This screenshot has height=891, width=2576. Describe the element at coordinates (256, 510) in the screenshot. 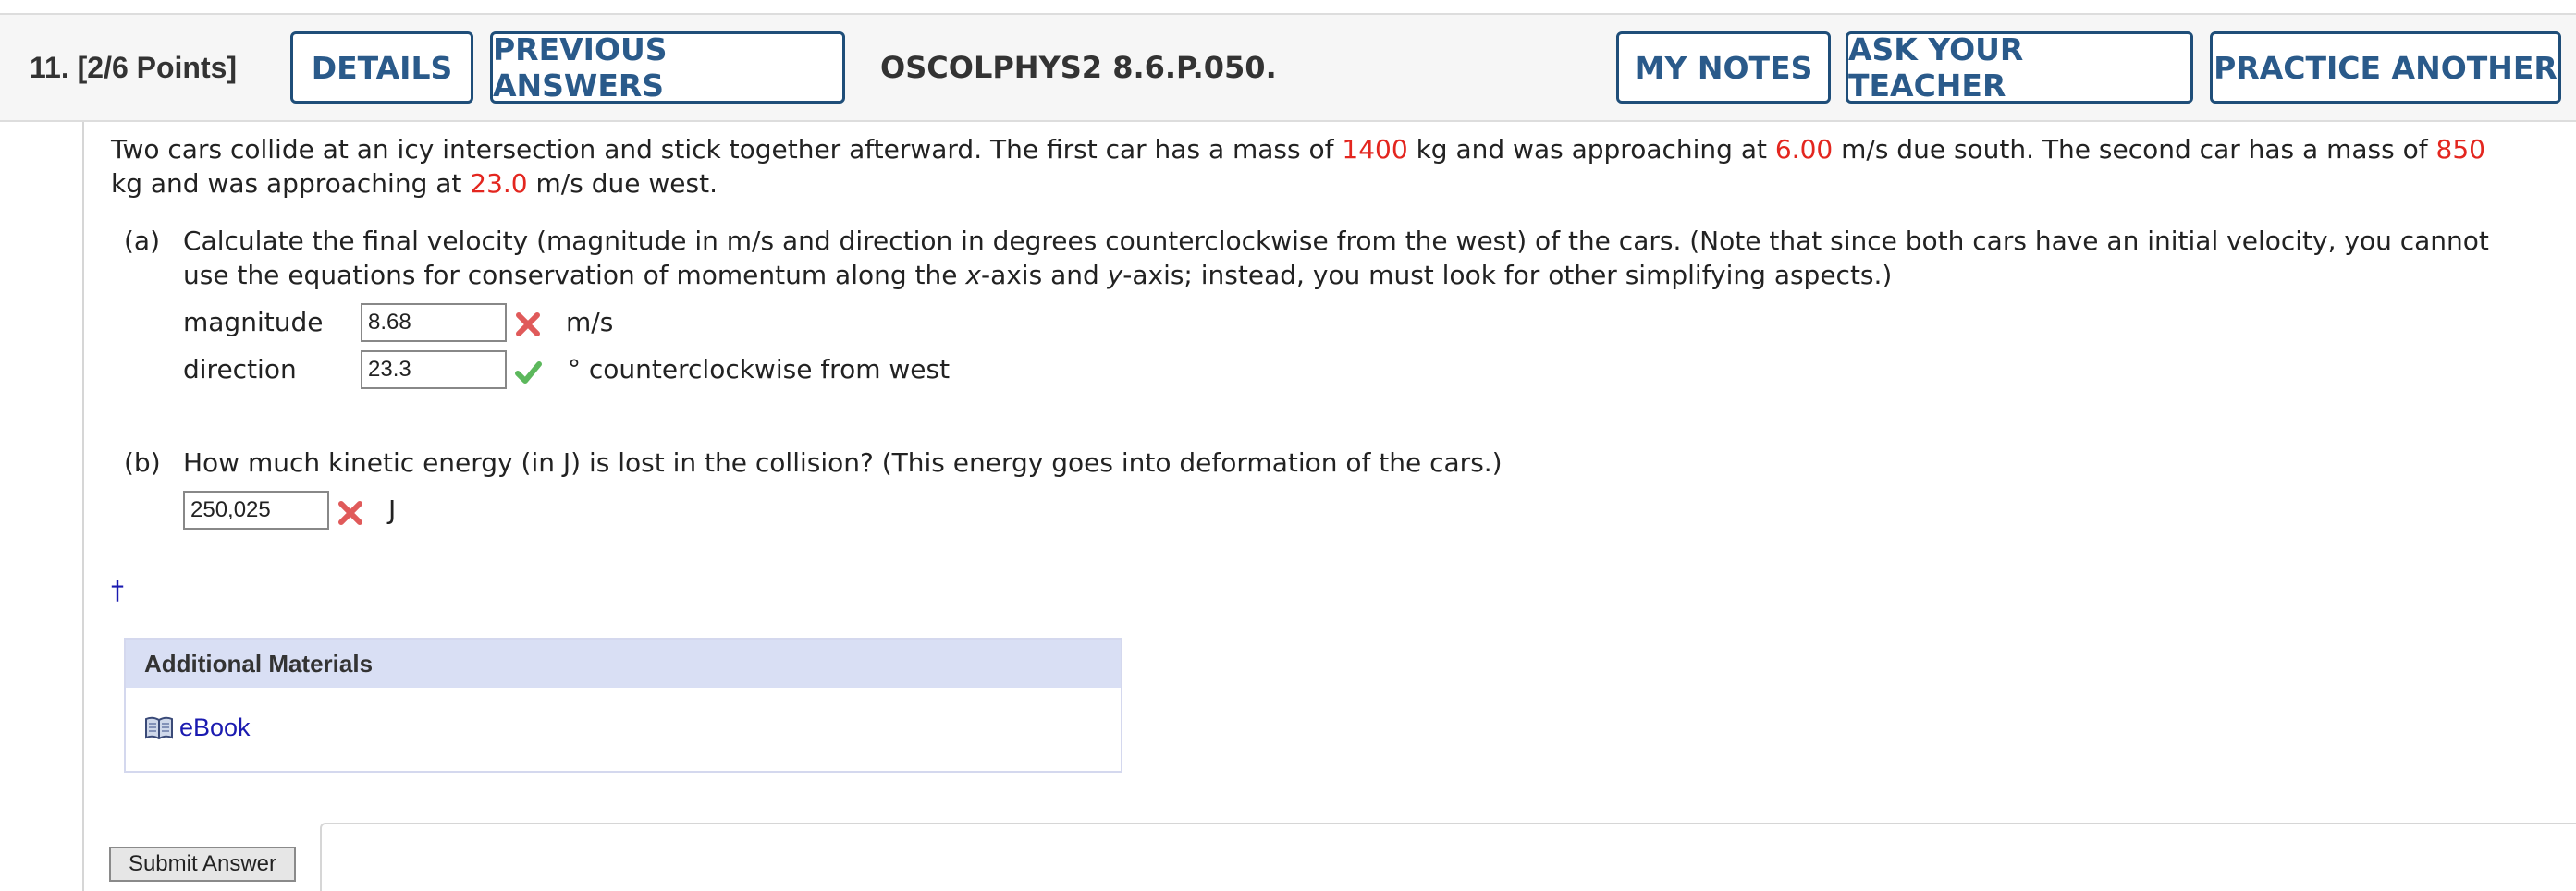

I see `kinetic-energy-input: 250,025` at that location.